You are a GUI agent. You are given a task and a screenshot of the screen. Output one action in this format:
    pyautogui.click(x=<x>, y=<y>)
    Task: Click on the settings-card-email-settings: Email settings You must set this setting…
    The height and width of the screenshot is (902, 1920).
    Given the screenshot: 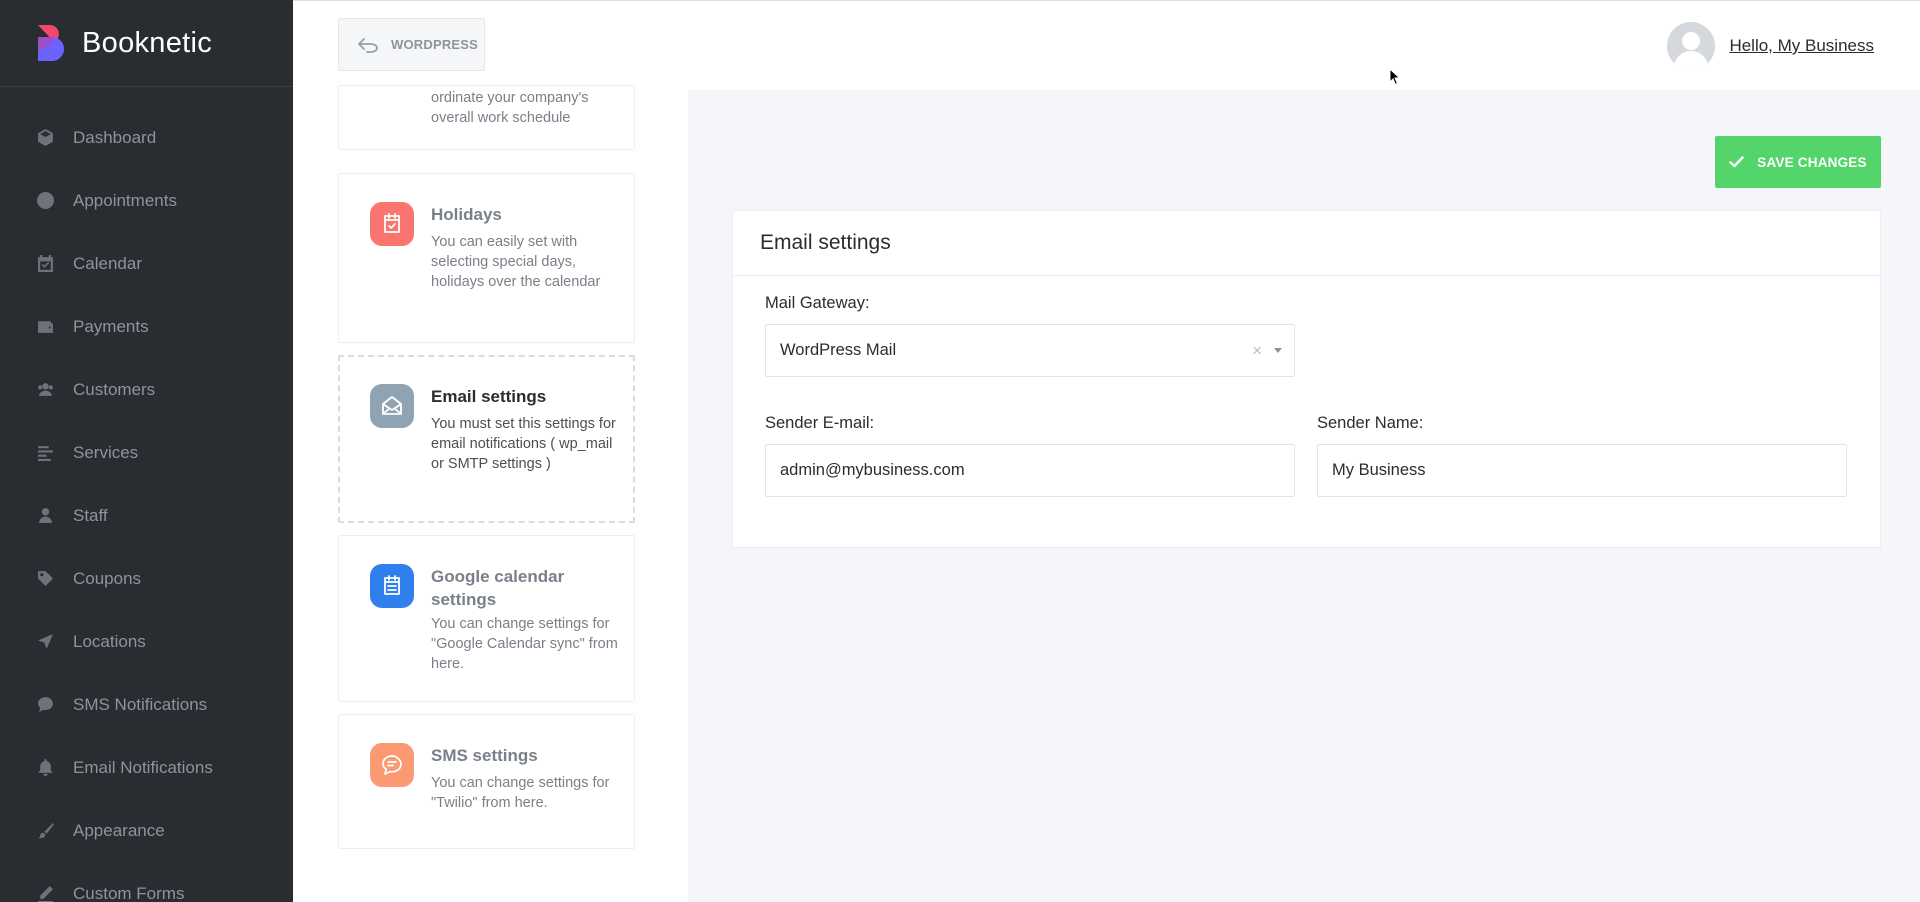 What is the action you would take?
    pyautogui.click(x=486, y=439)
    